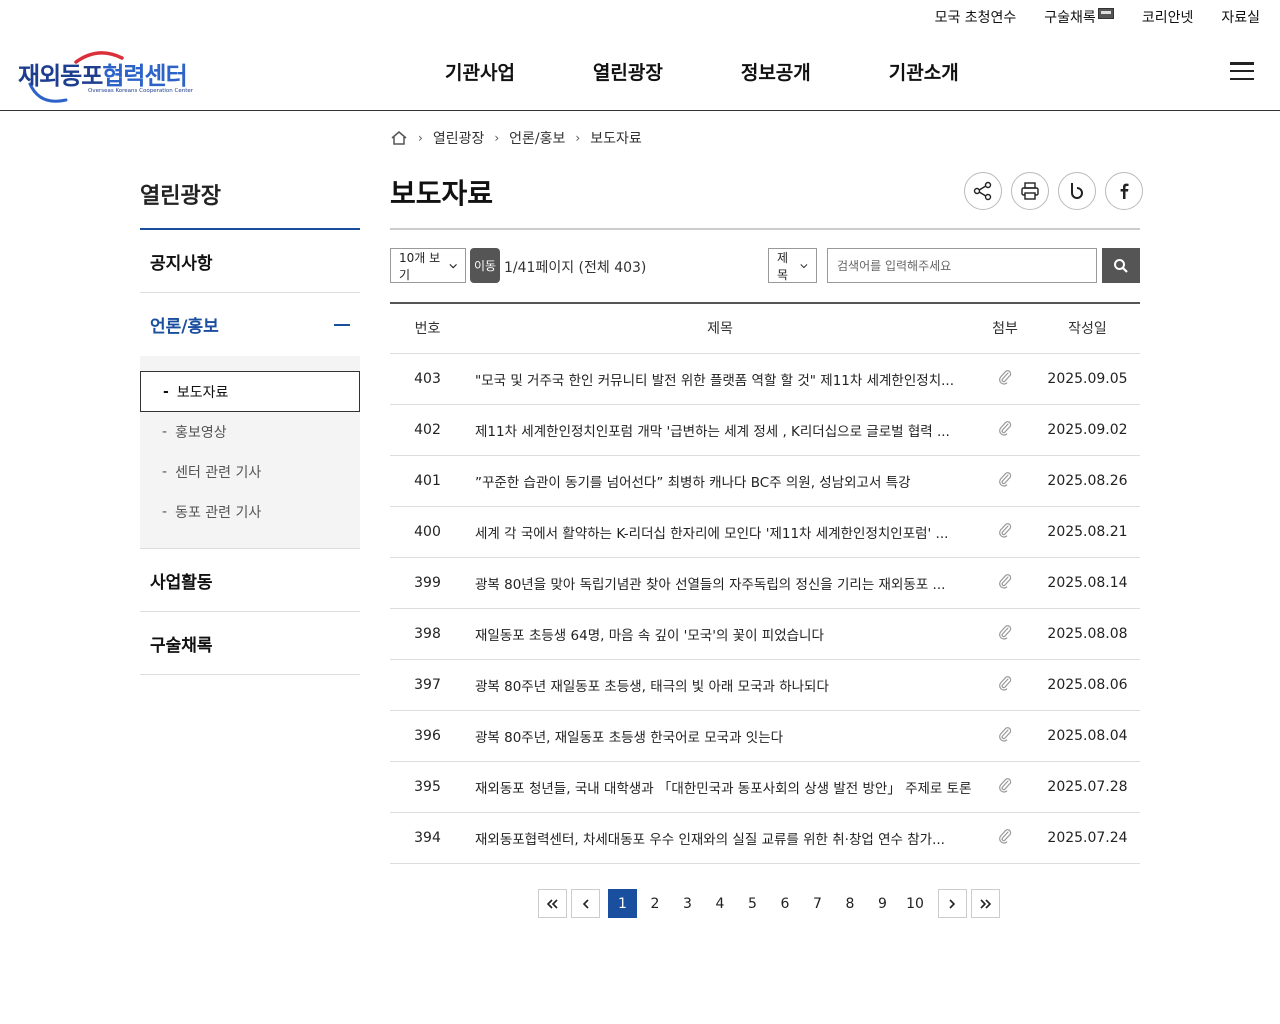 The image size is (1280, 1024). Describe the element at coordinates (850, 903) in the screenshot. I see `page-number: 8` at that location.